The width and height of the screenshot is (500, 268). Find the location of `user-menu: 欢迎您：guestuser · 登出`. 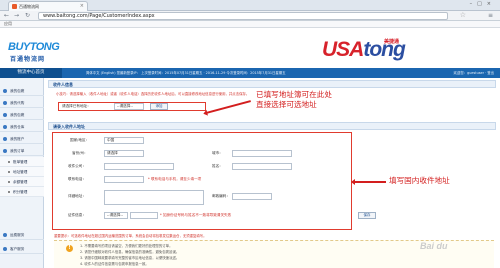

user-menu: 欢迎您：guestuser · 登出 is located at coordinates (474, 73).